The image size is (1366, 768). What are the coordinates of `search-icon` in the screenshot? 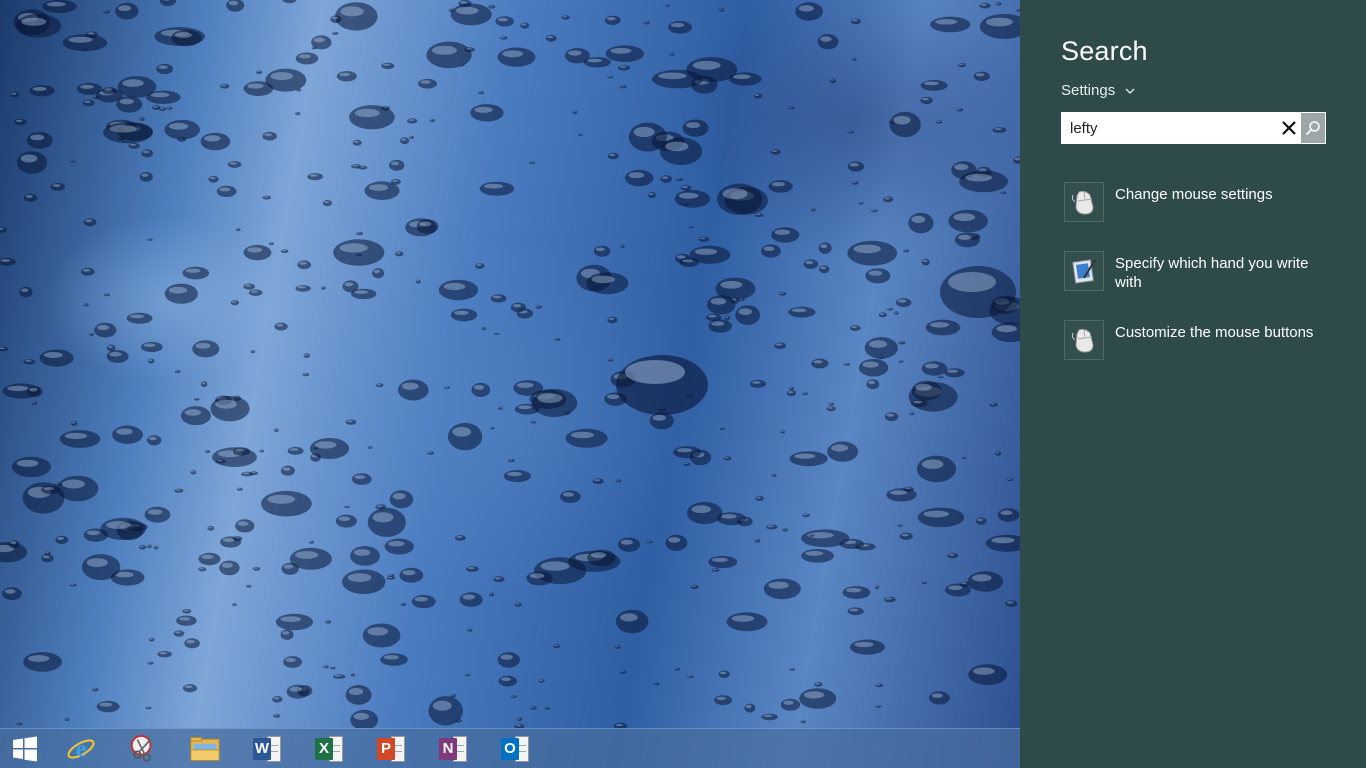 It's located at (1312, 128).